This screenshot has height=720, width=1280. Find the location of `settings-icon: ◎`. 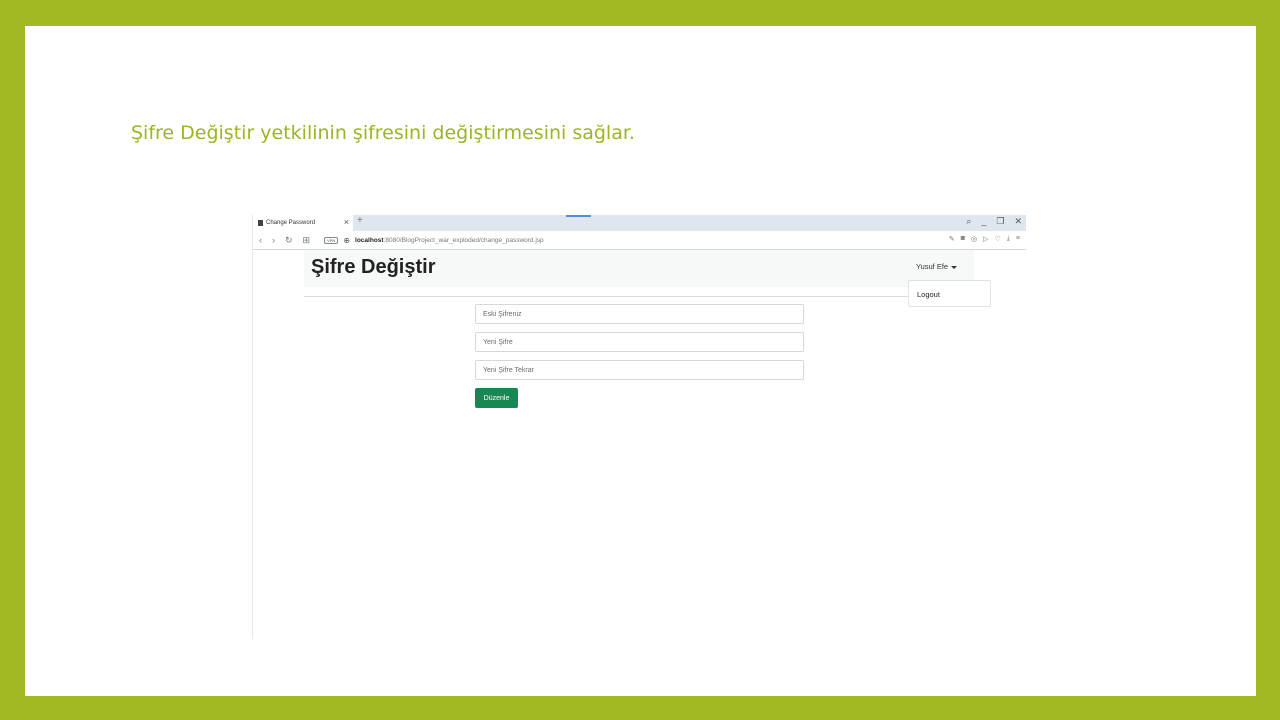

settings-icon: ◎ is located at coordinates (974, 239).